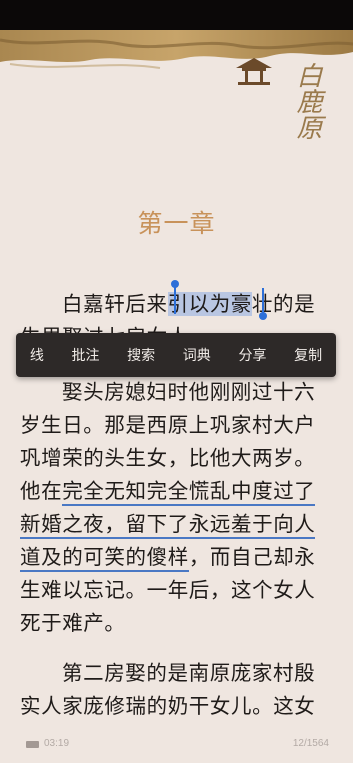 This screenshot has height=763, width=353. I want to click on title-calligraphy: 白鹿原, so click(307, 101).